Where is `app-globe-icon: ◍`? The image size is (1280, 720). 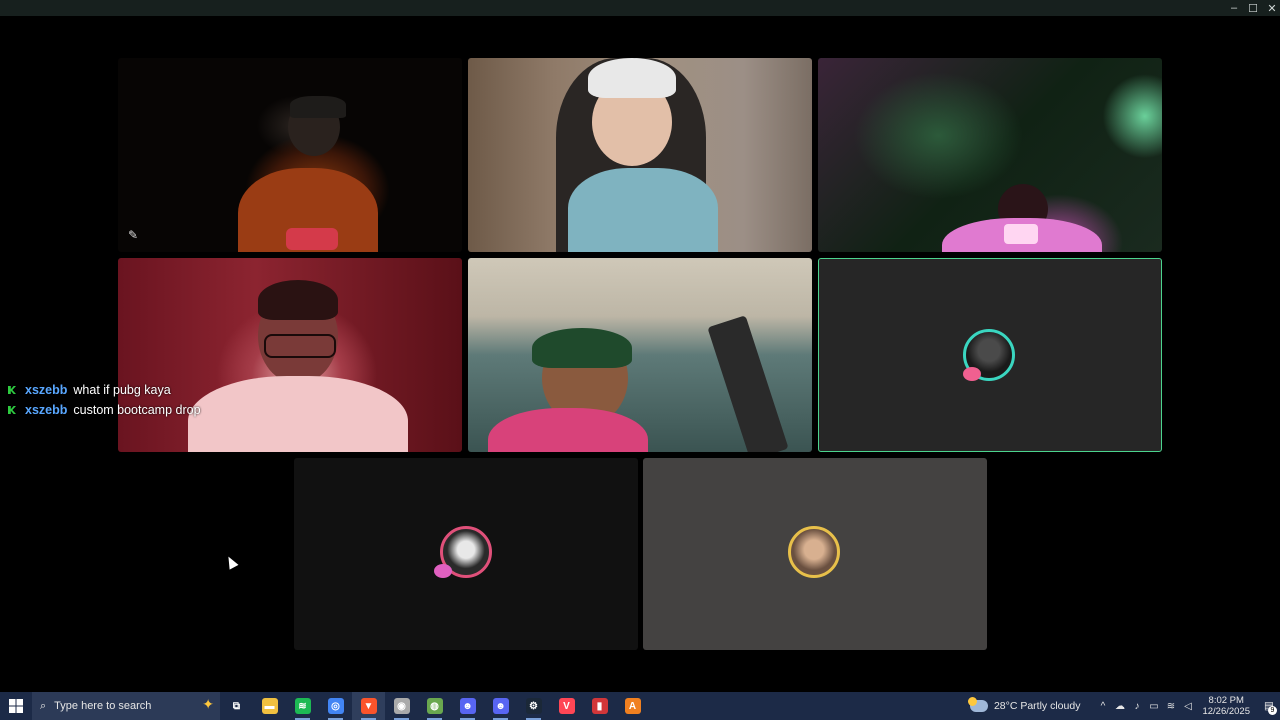
app-globe-icon: ◍ is located at coordinates (434, 706).